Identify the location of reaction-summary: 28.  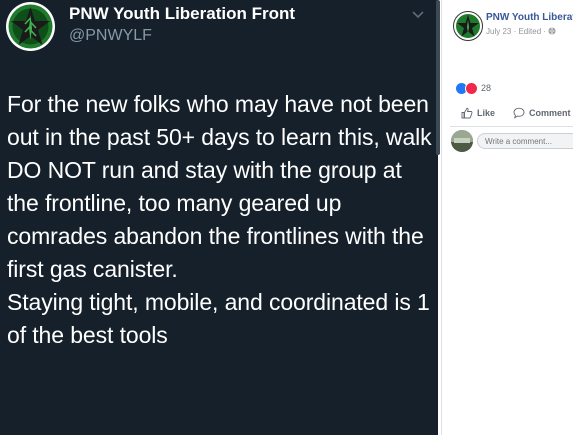
(473, 88).